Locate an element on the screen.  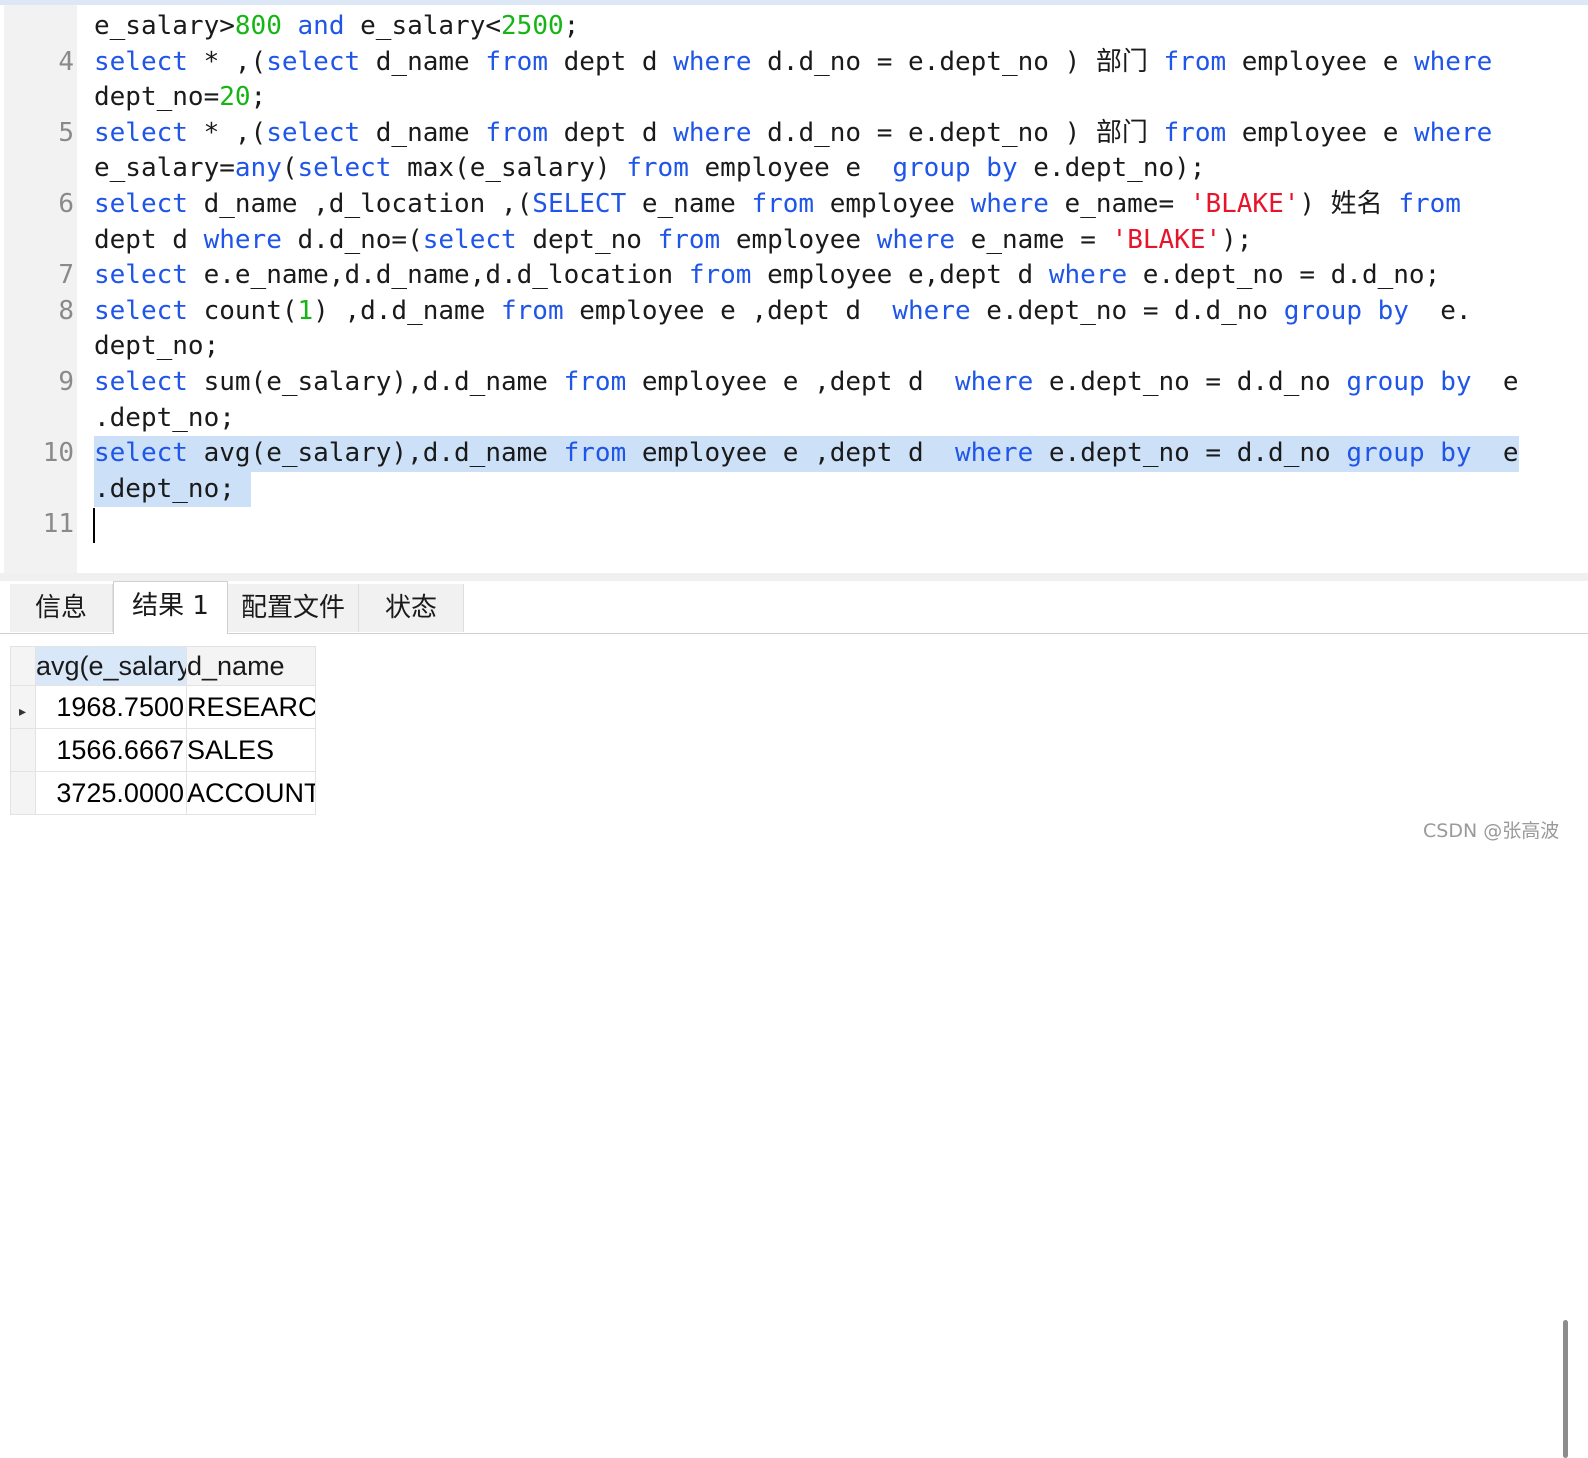
code-token: ; is located at coordinates (571, 26).